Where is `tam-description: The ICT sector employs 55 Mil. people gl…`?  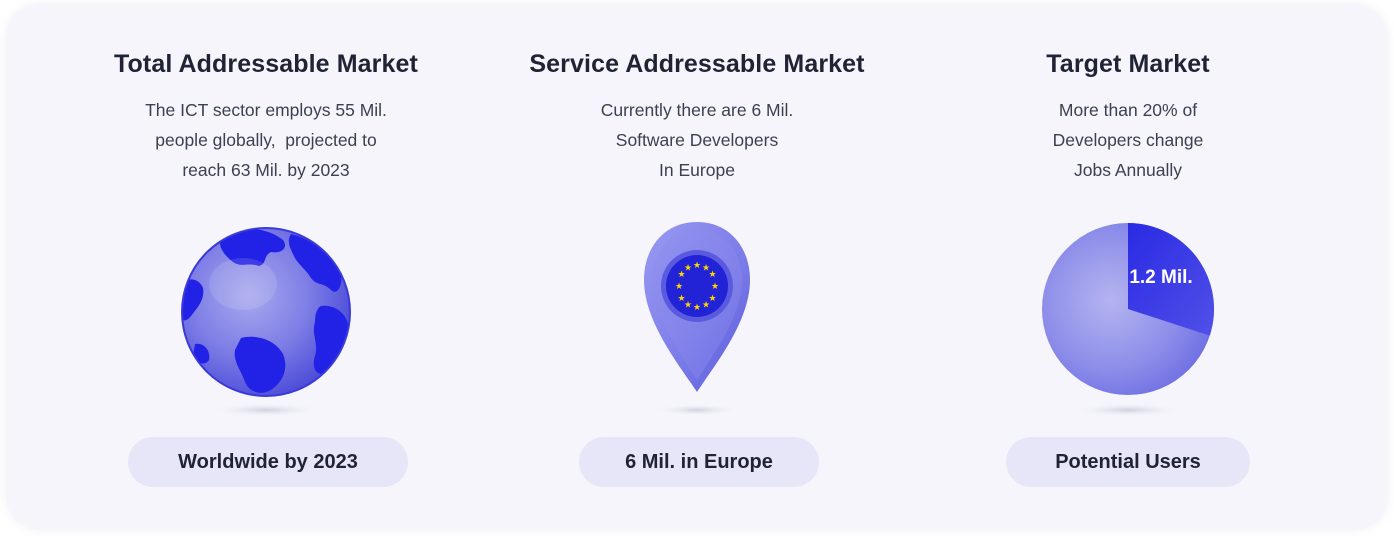
tam-description: The ICT sector employs 55 Mil. people gl… is located at coordinates (266, 140).